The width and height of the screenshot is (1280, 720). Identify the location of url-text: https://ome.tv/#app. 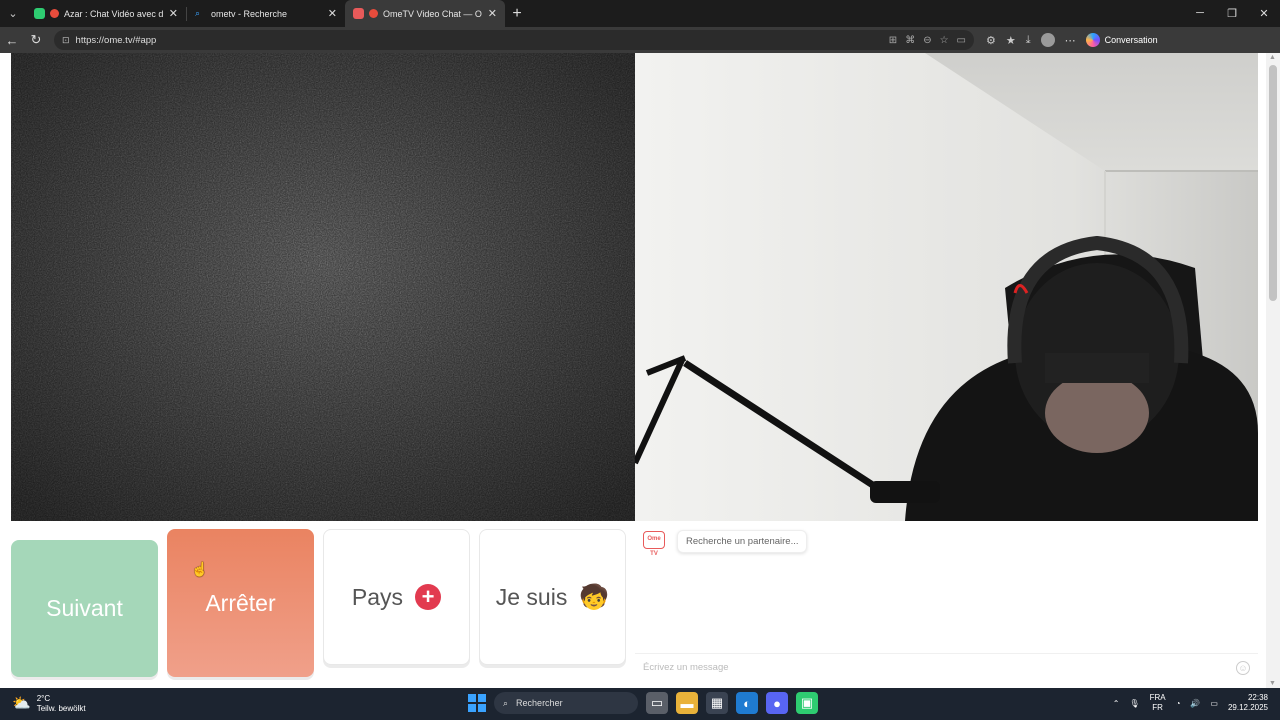
(116, 40).